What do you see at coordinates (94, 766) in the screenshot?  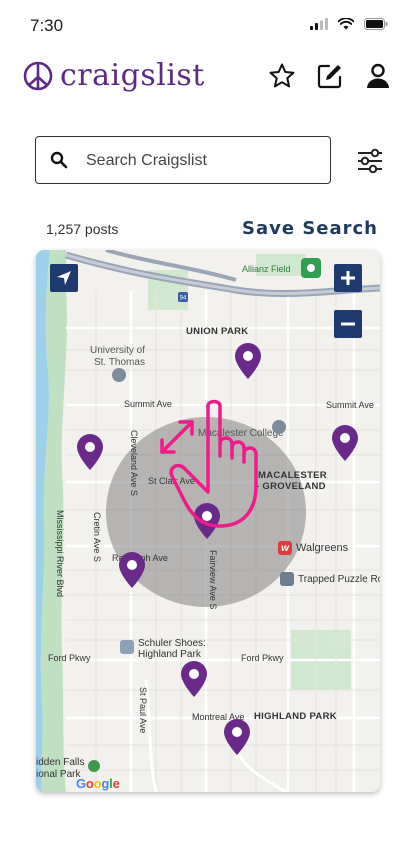 I see `park-icon` at bounding box center [94, 766].